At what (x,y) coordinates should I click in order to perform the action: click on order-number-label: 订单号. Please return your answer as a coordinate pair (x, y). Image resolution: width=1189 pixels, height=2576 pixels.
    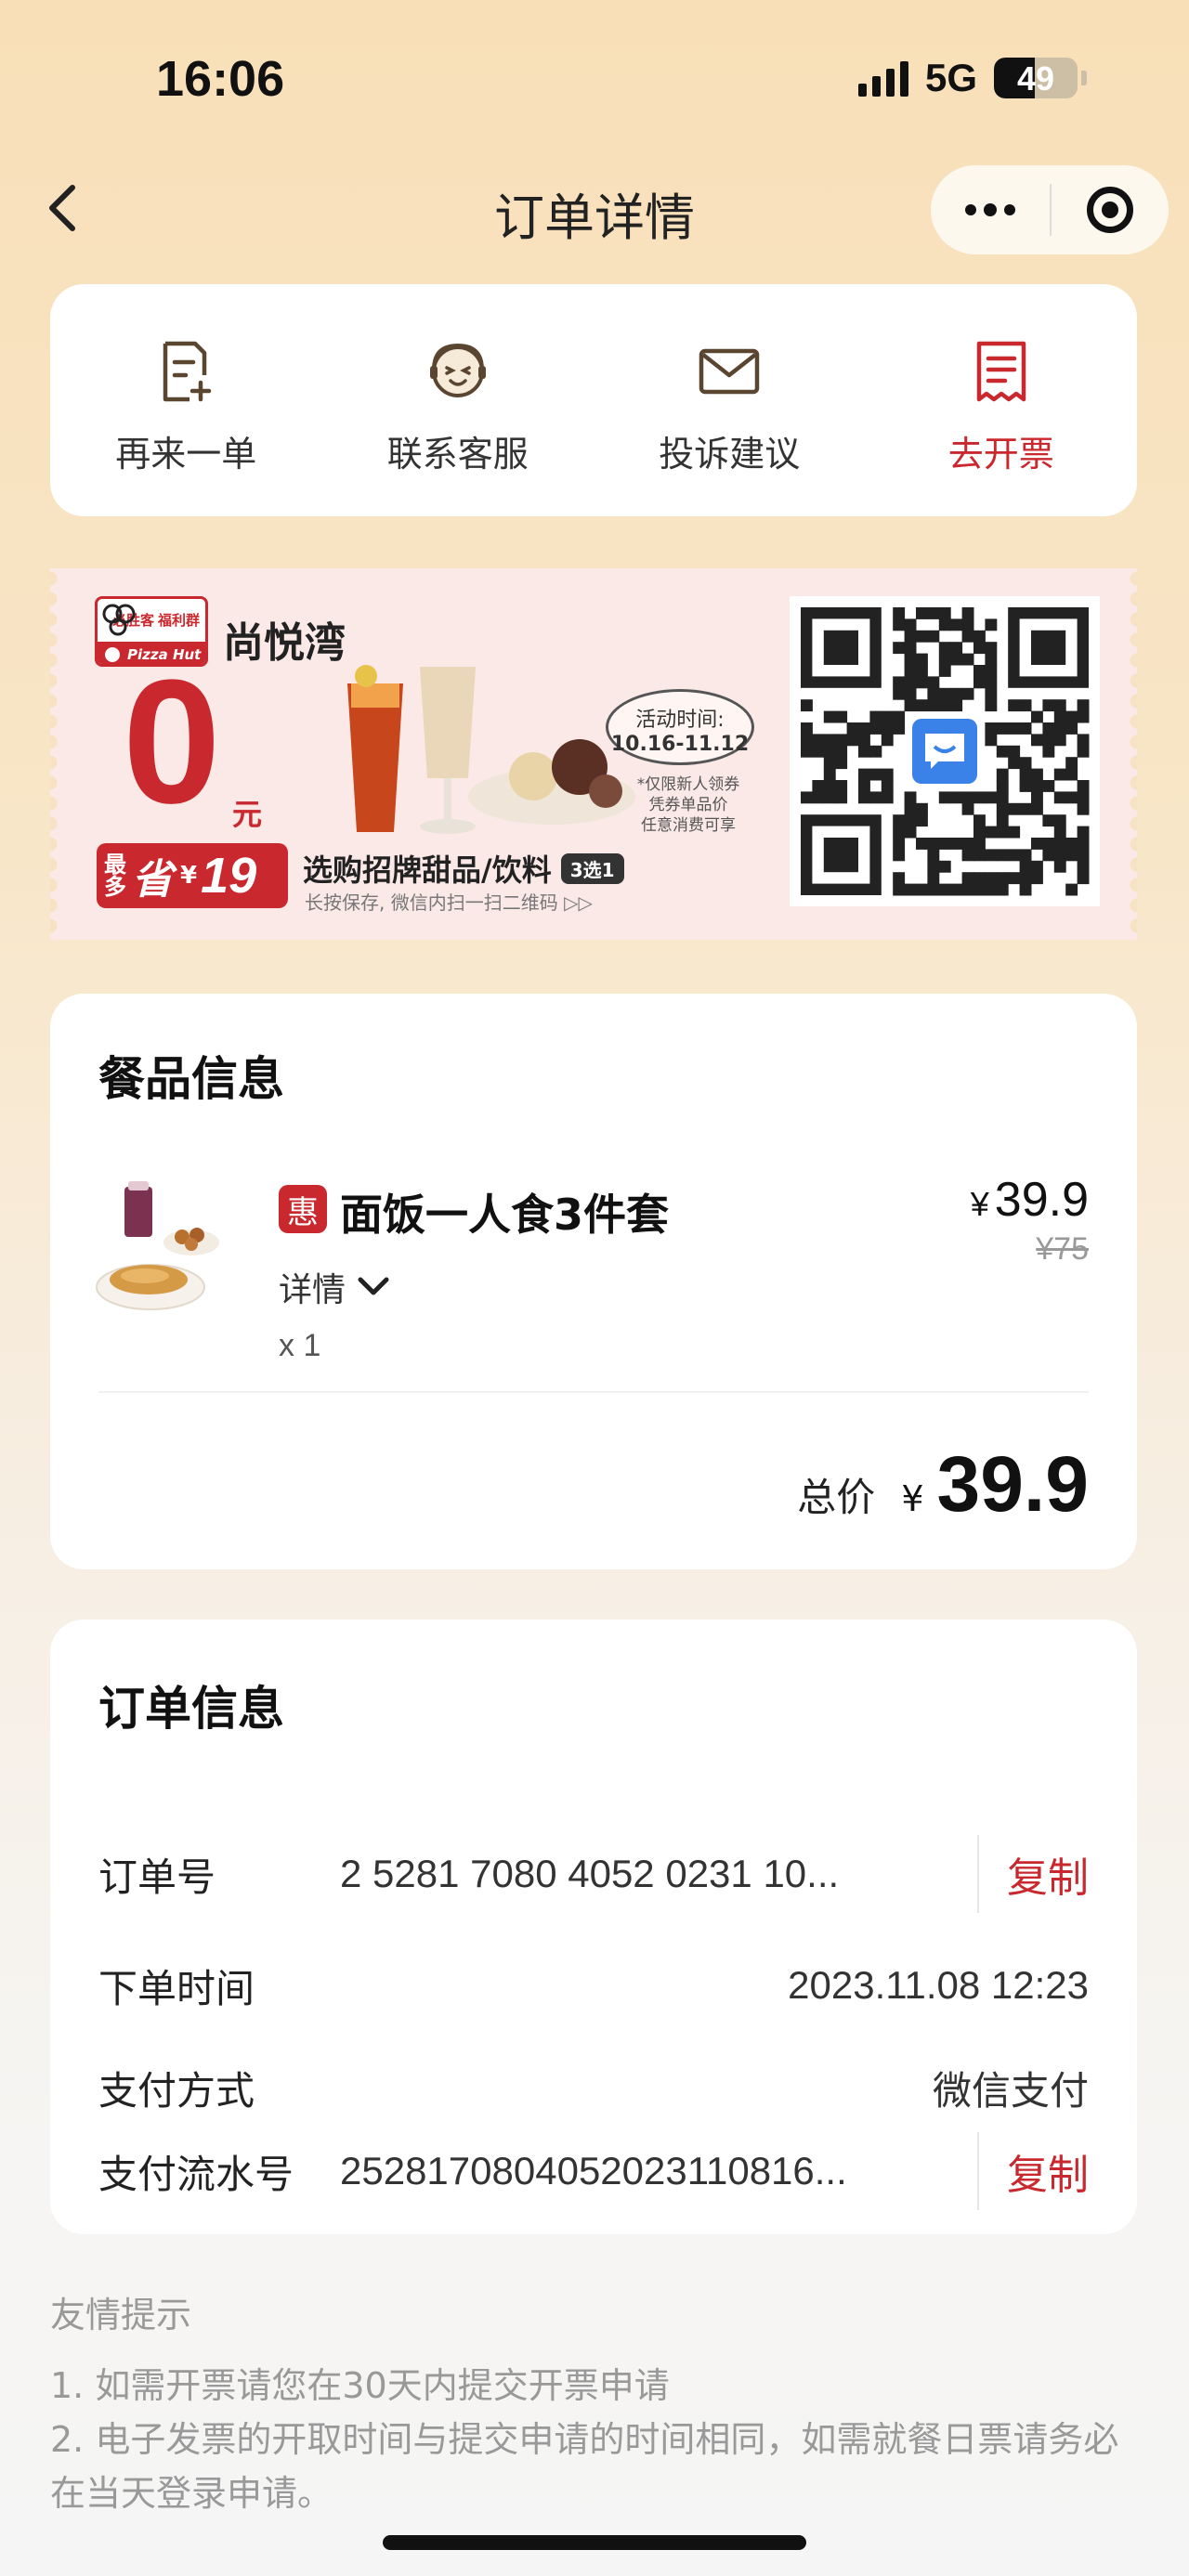
    Looking at the image, I should click on (157, 1877).